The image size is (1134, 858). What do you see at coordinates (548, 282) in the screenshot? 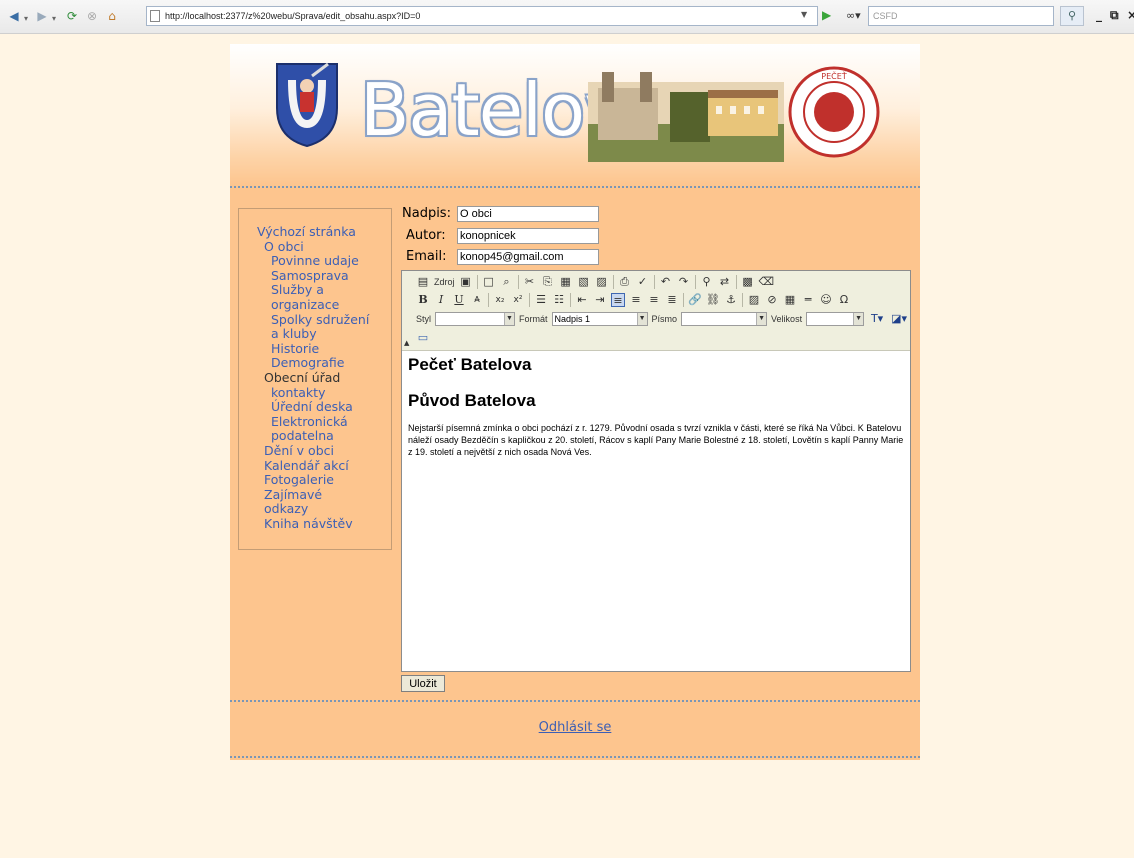
I see `copy-icon: ⎘` at bounding box center [548, 282].